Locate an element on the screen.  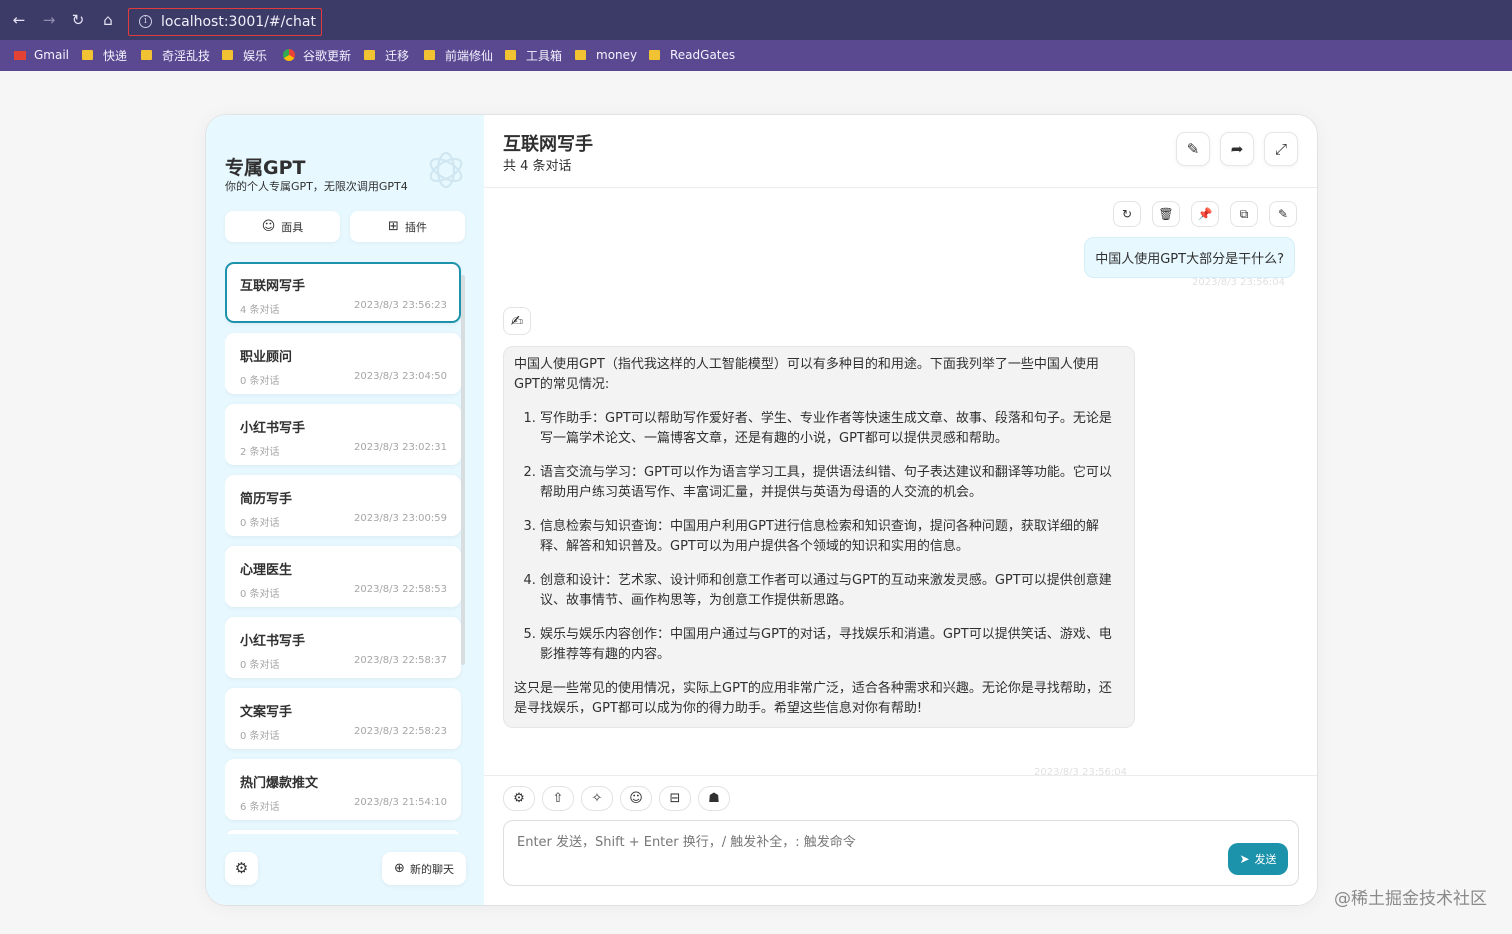
copy-icon: ⧉ is located at coordinates (1244, 214).